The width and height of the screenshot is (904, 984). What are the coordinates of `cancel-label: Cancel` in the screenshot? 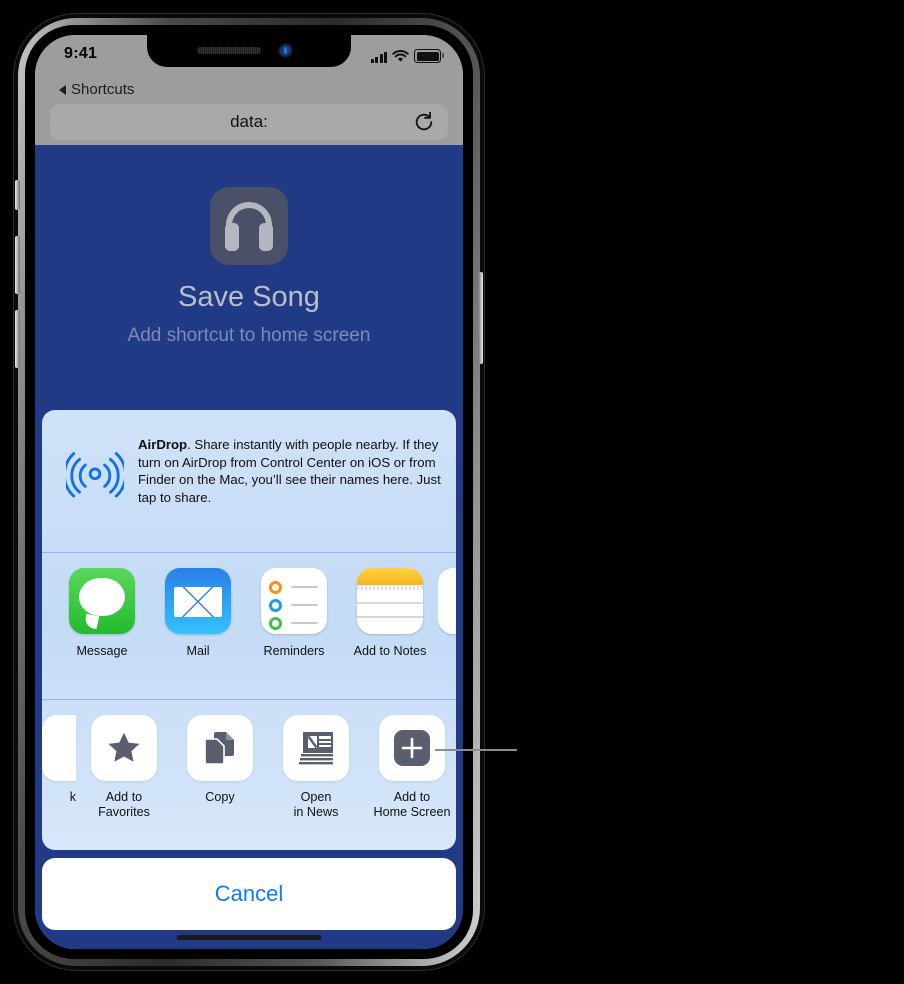 It's located at (249, 893).